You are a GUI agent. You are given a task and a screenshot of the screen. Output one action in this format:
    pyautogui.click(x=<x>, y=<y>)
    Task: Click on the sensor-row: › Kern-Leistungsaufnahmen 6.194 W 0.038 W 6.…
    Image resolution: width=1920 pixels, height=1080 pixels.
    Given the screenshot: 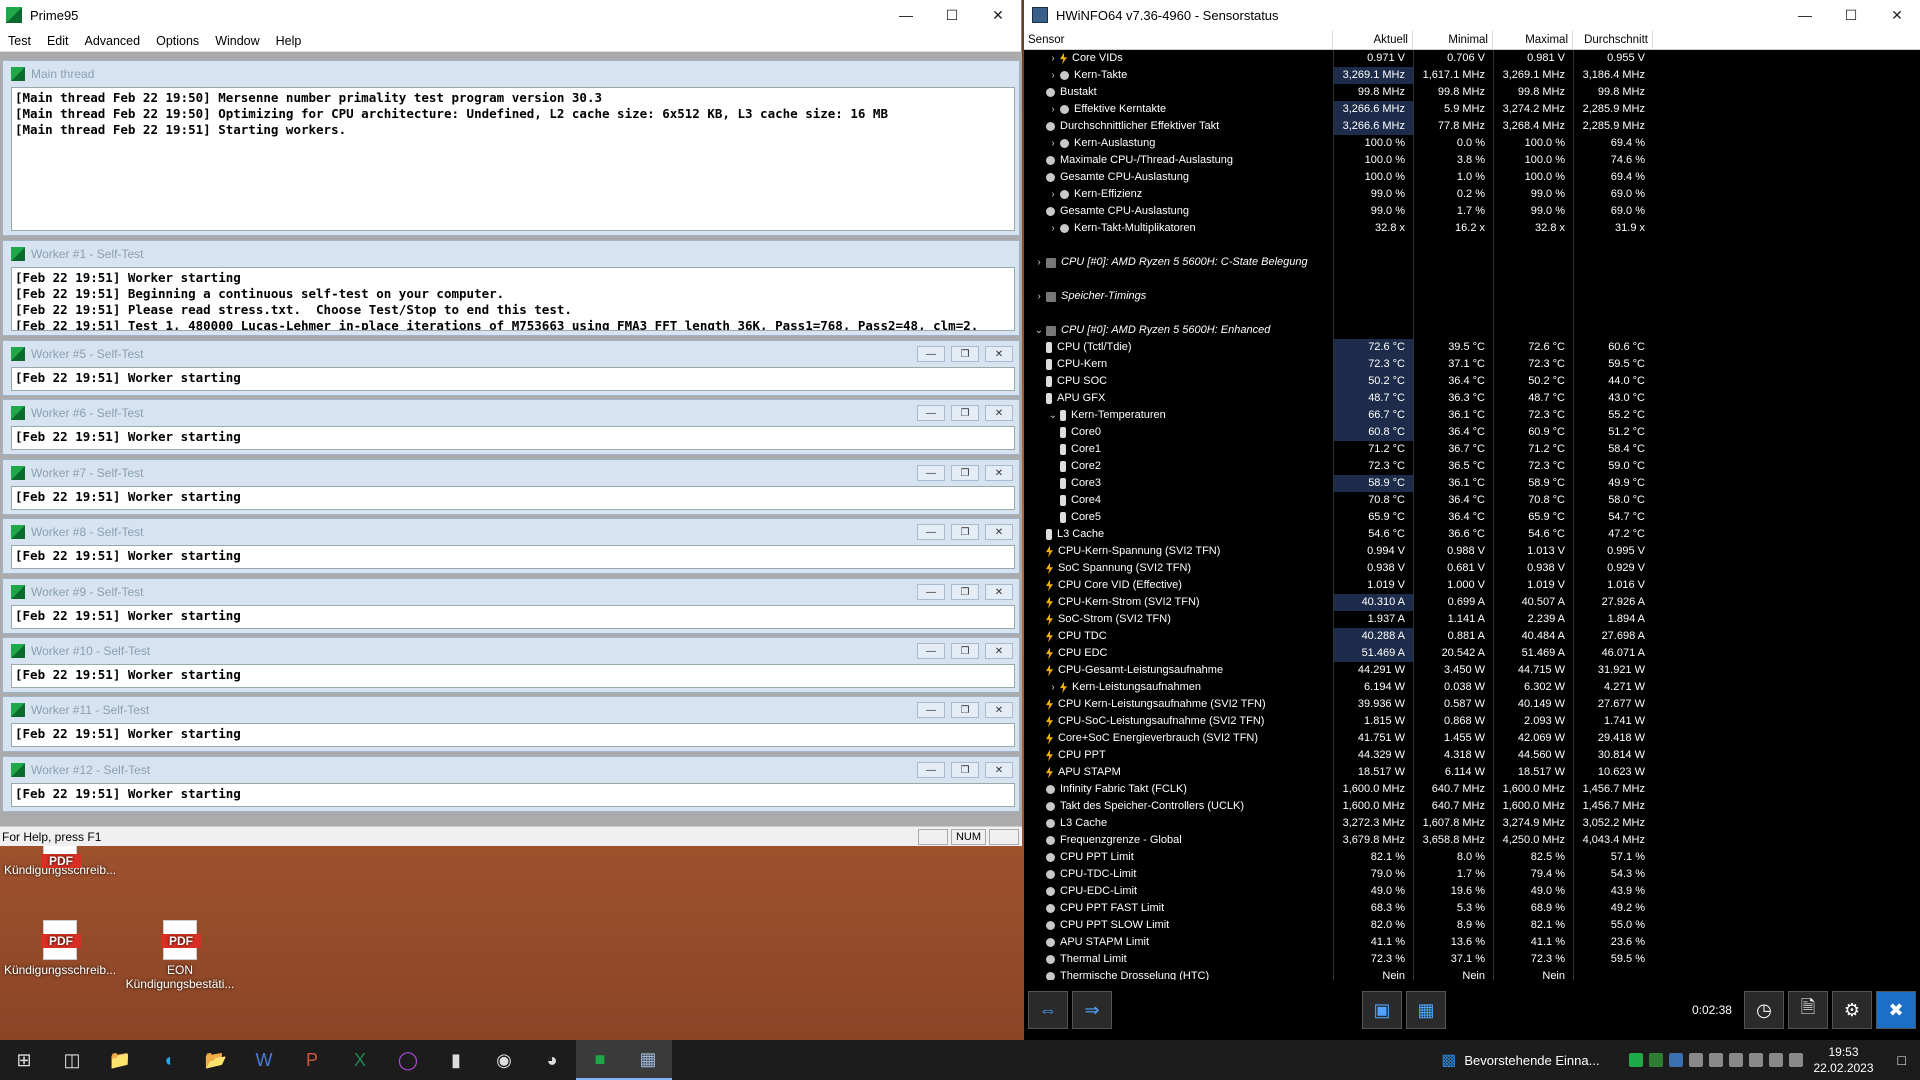 What is the action you would take?
    pyautogui.click(x=1472, y=687)
    